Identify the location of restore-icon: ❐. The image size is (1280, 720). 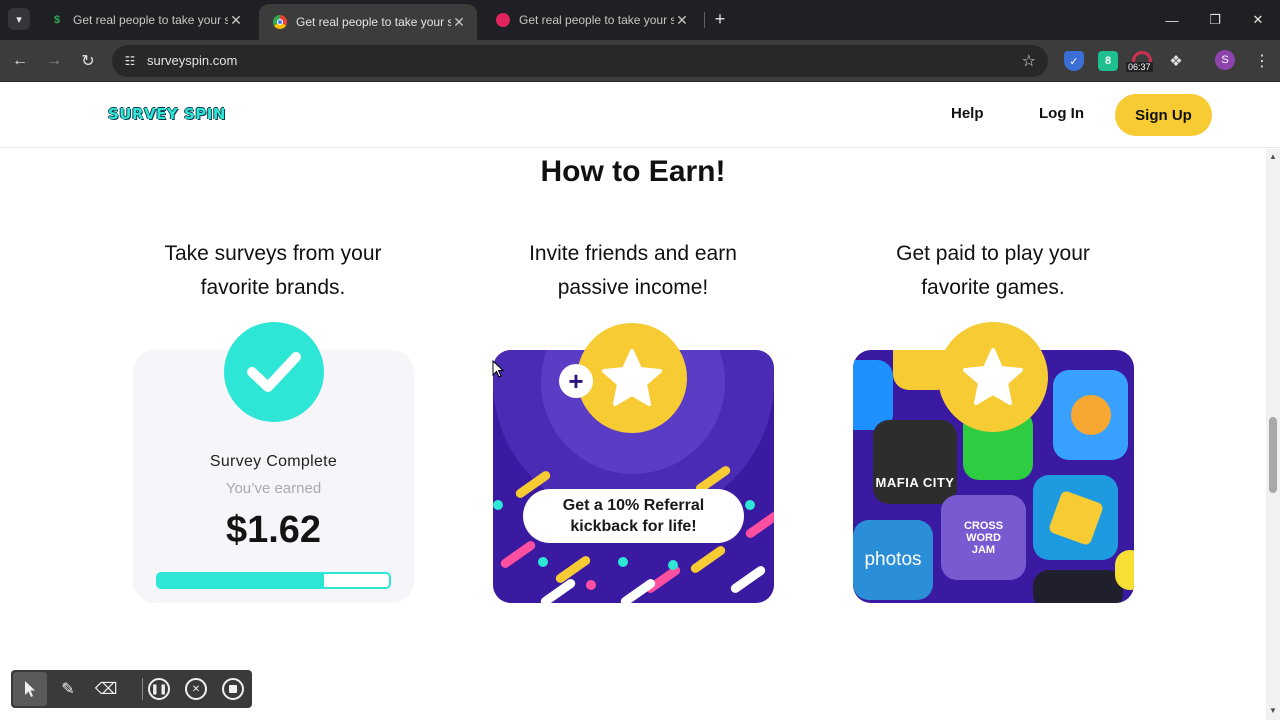
(1215, 20).